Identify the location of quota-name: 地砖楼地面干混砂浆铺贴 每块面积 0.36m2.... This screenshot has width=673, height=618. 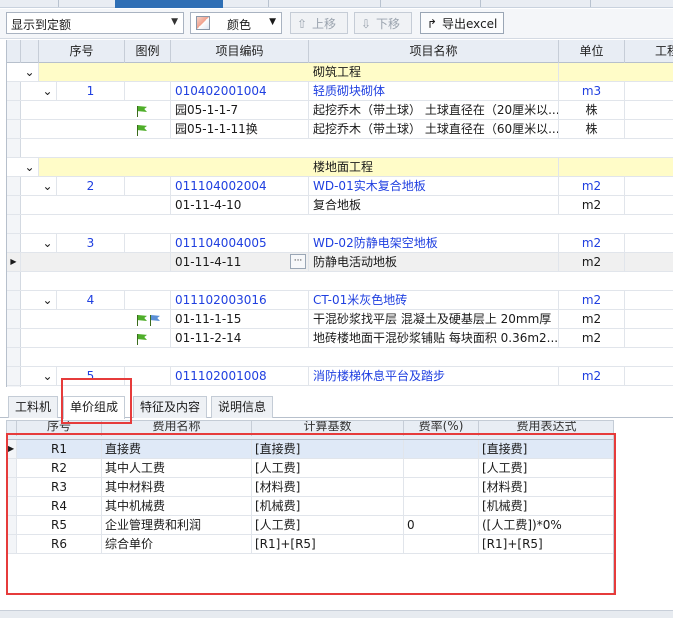
(434, 338).